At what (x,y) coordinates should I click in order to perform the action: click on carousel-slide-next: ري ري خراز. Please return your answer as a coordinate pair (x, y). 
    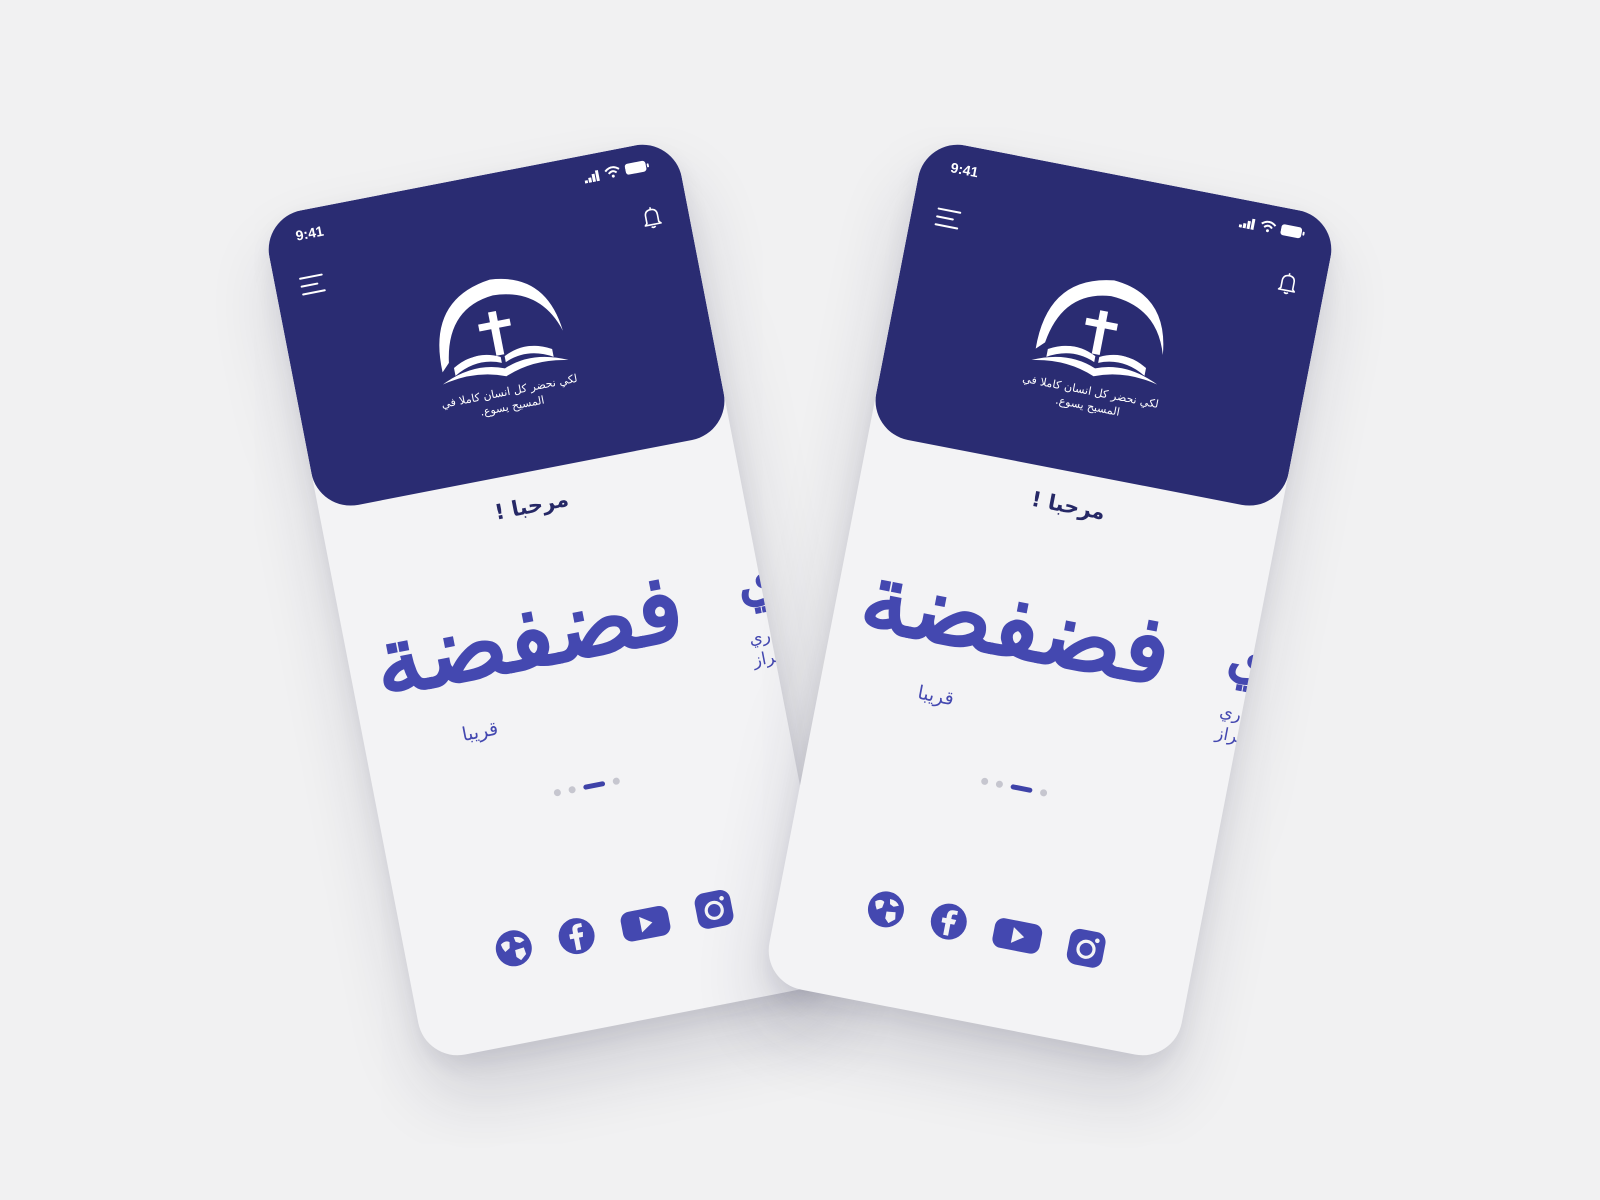
    Looking at the image, I should click on (1265, 701).